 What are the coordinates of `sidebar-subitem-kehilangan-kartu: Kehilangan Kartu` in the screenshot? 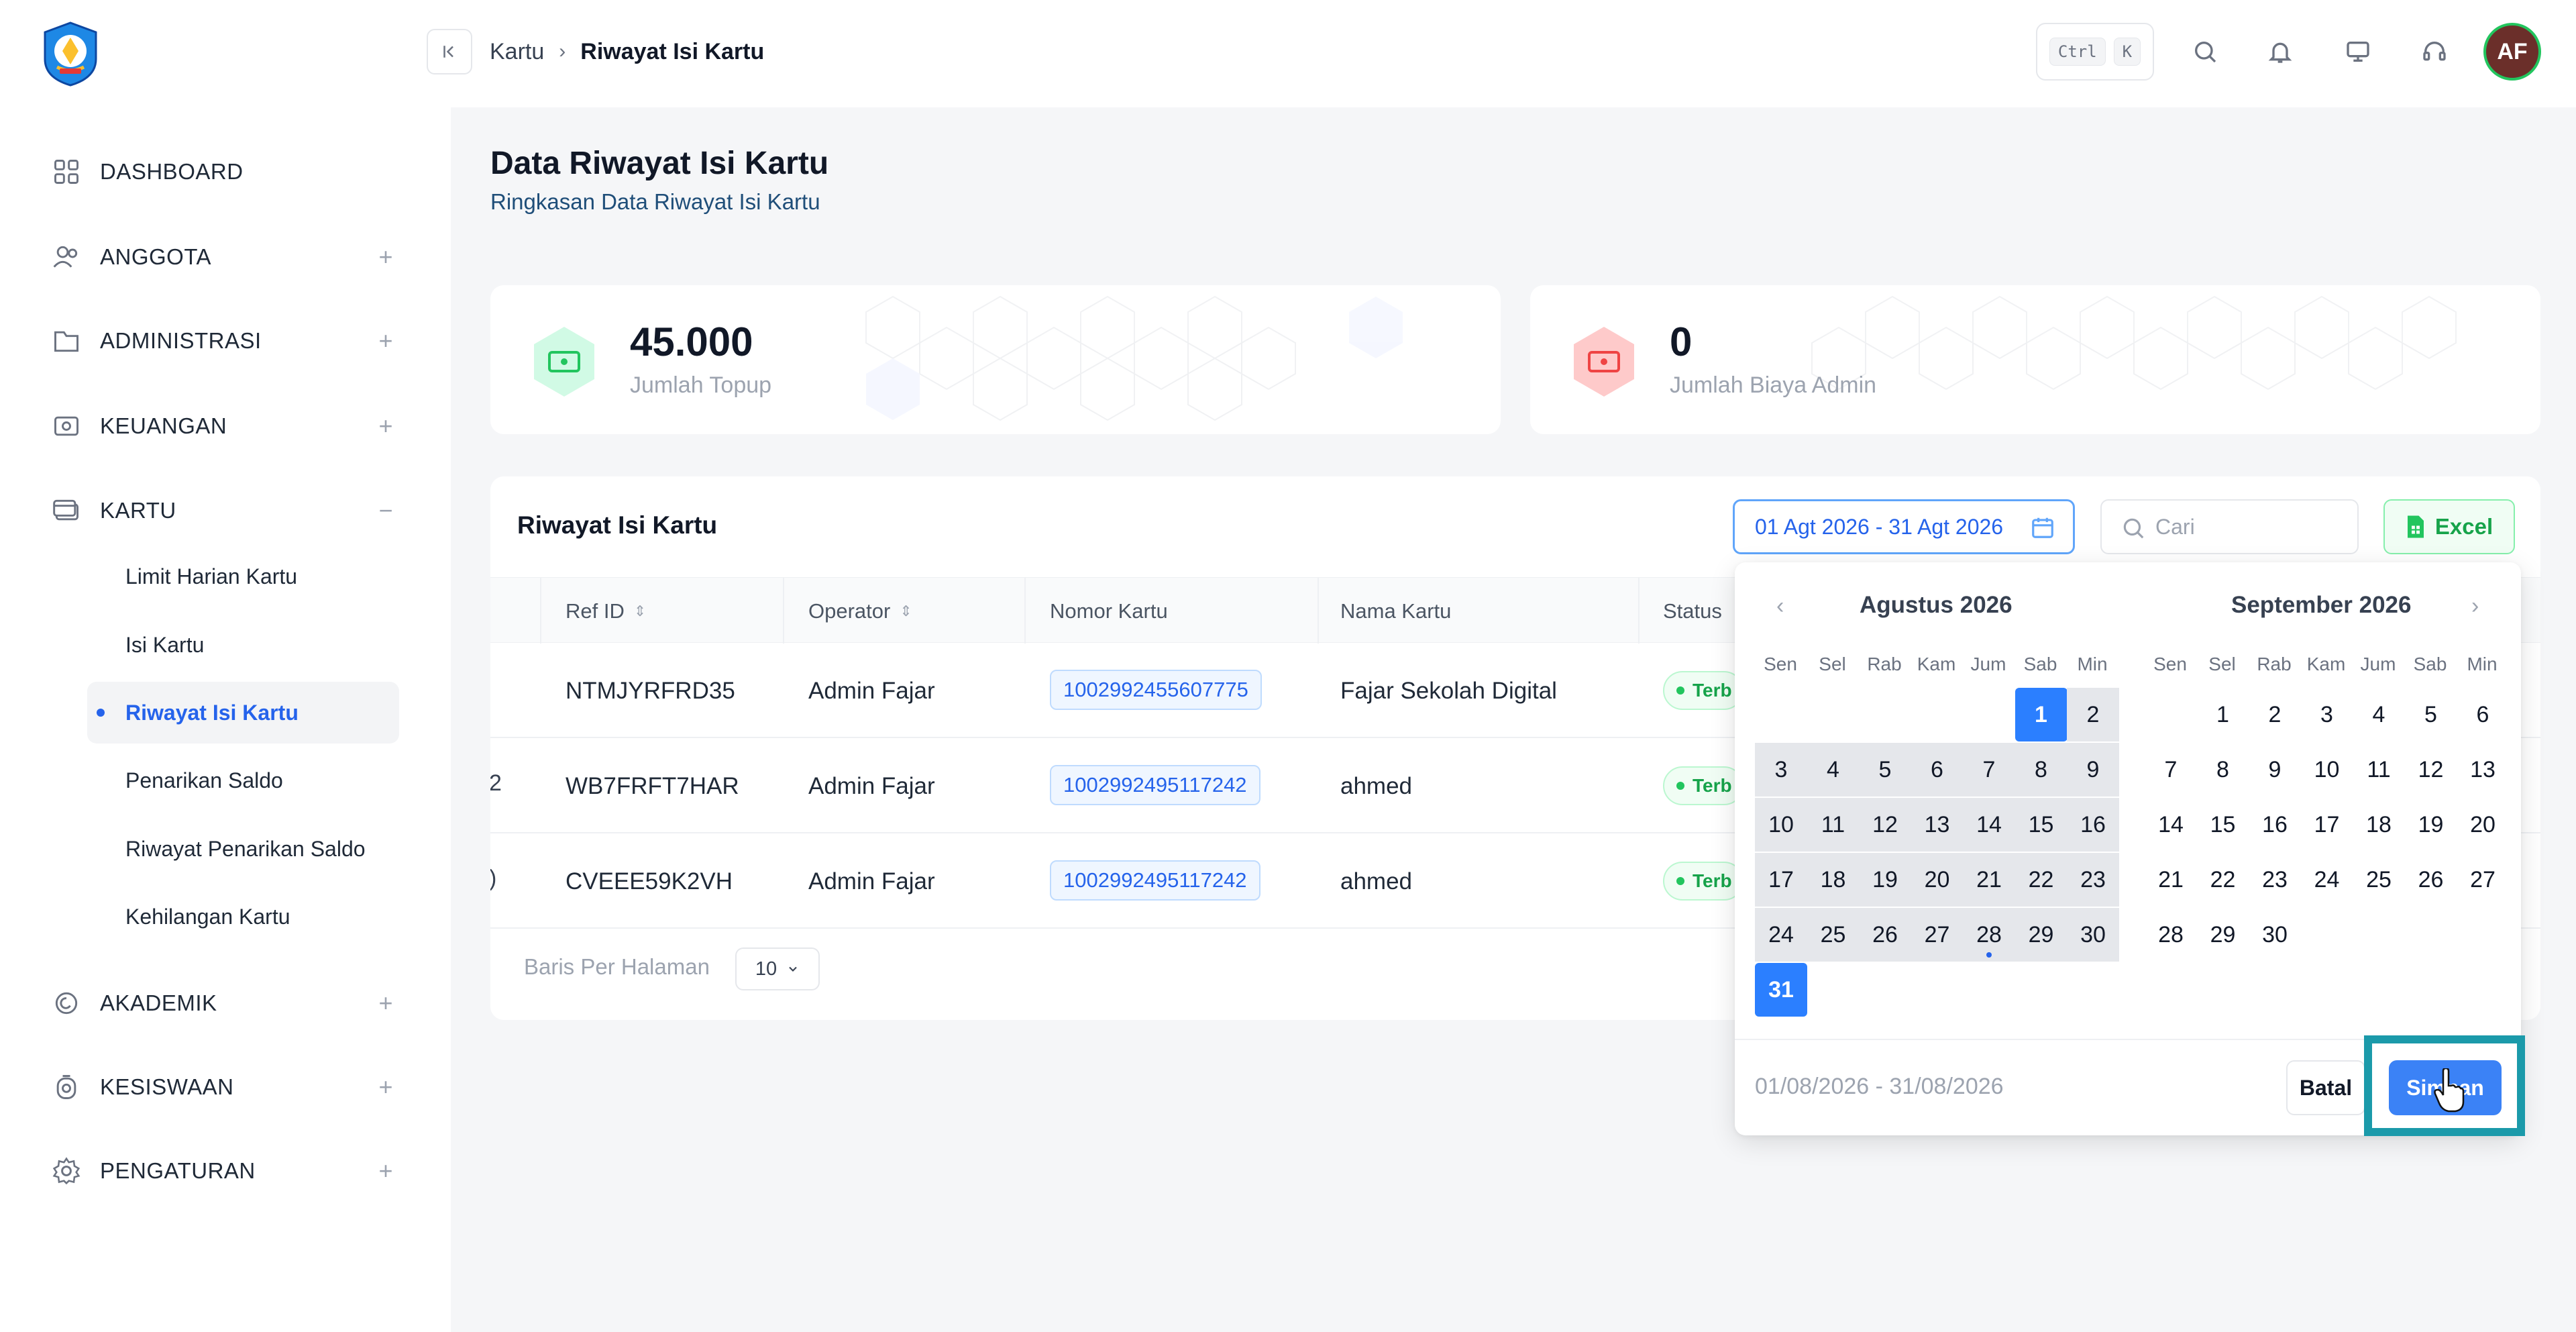 It's located at (243, 916).